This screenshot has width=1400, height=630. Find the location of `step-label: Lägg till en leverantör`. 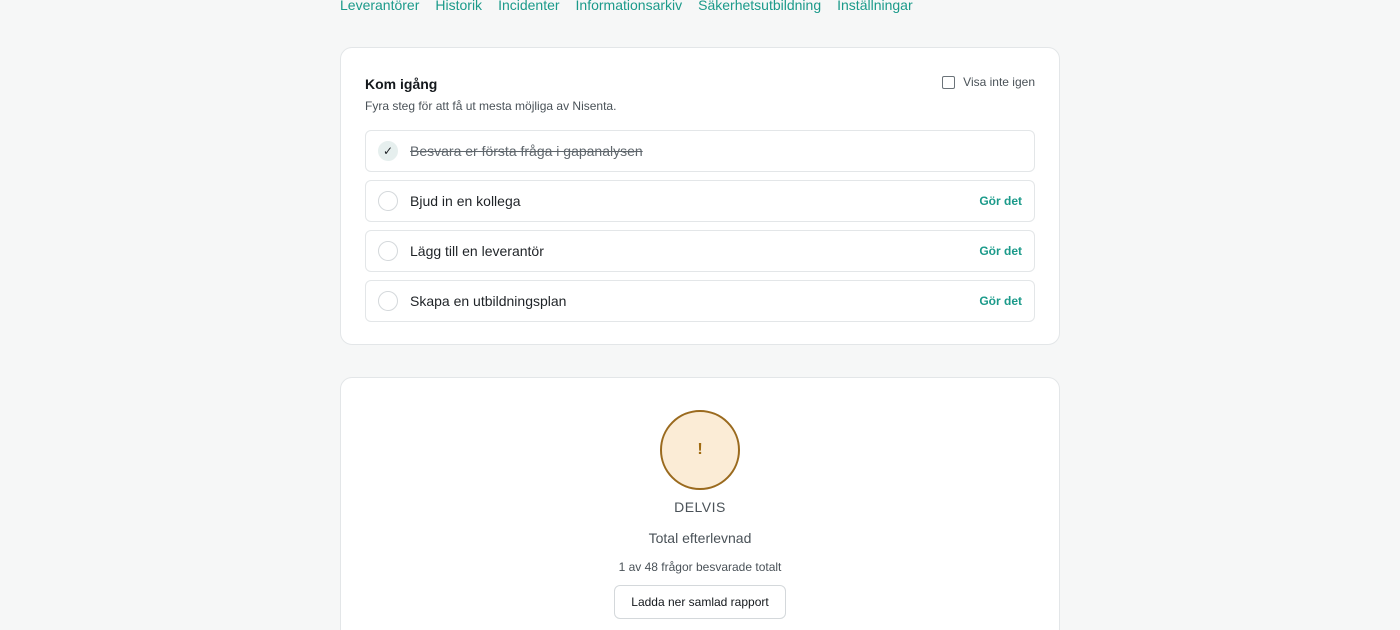

step-label: Lägg till en leverantör is located at coordinates (477, 251).